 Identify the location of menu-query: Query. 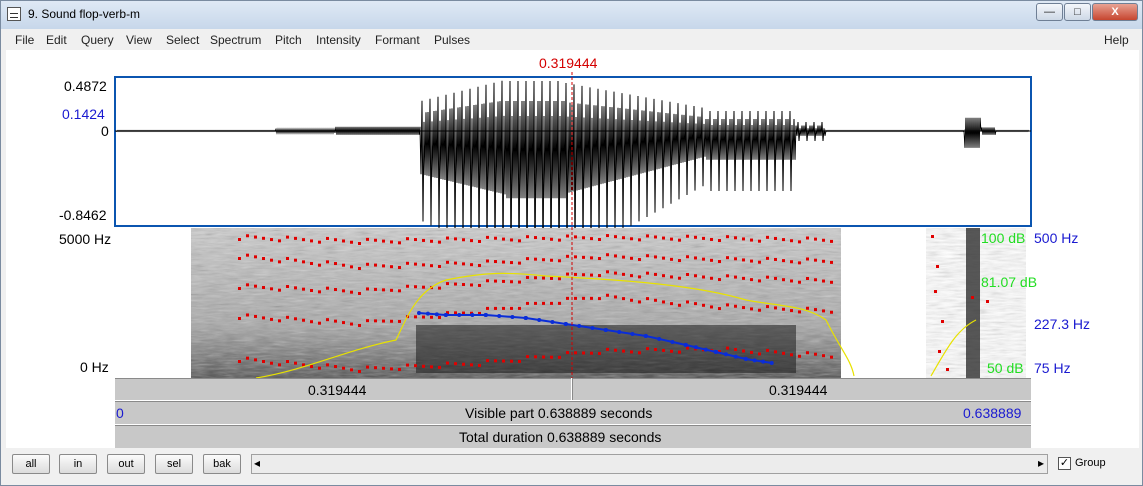
(97, 40).